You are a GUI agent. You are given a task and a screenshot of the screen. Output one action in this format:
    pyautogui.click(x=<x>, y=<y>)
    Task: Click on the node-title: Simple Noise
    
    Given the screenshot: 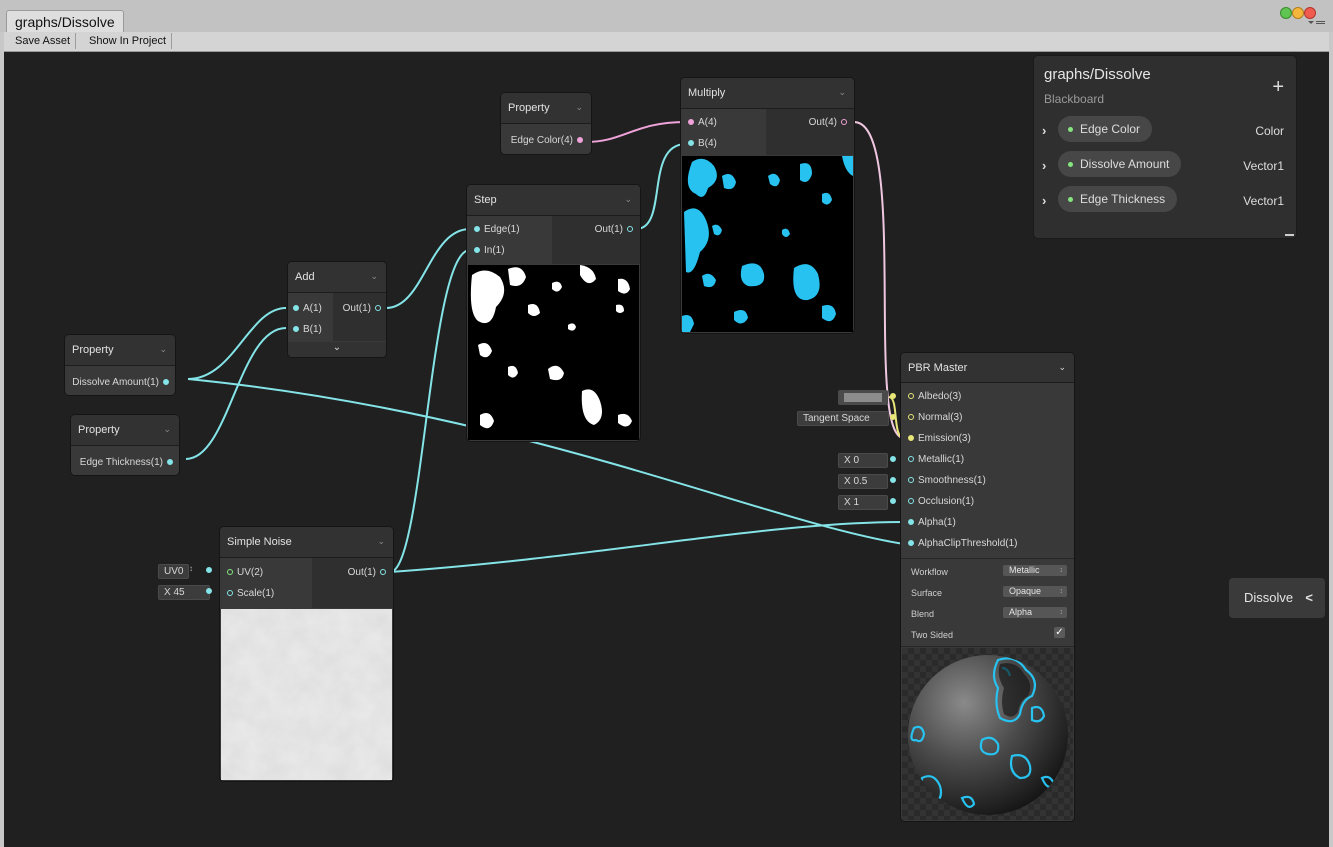 What is the action you would take?
    pyautogui.click(x=259, y=542)
    